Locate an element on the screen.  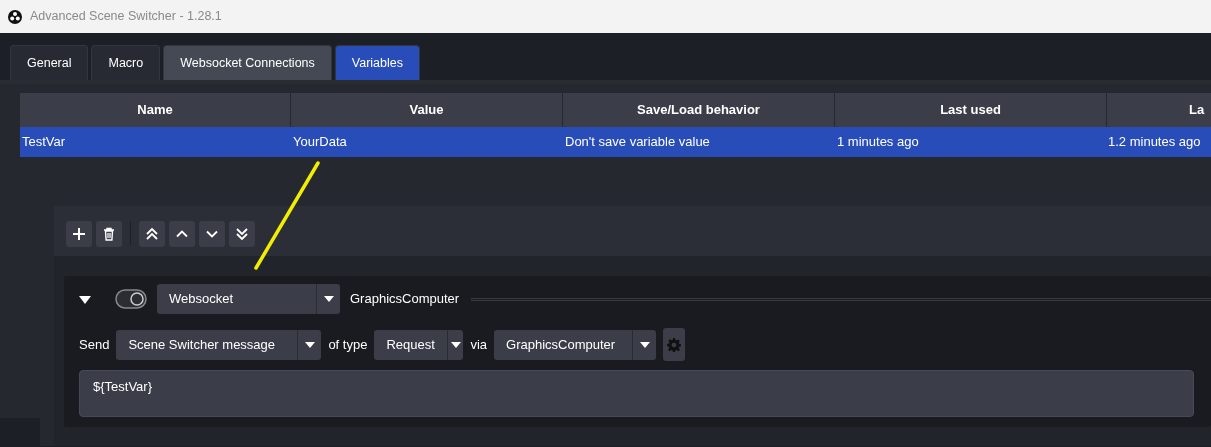
trash-button is located at coordinates (109, 234).